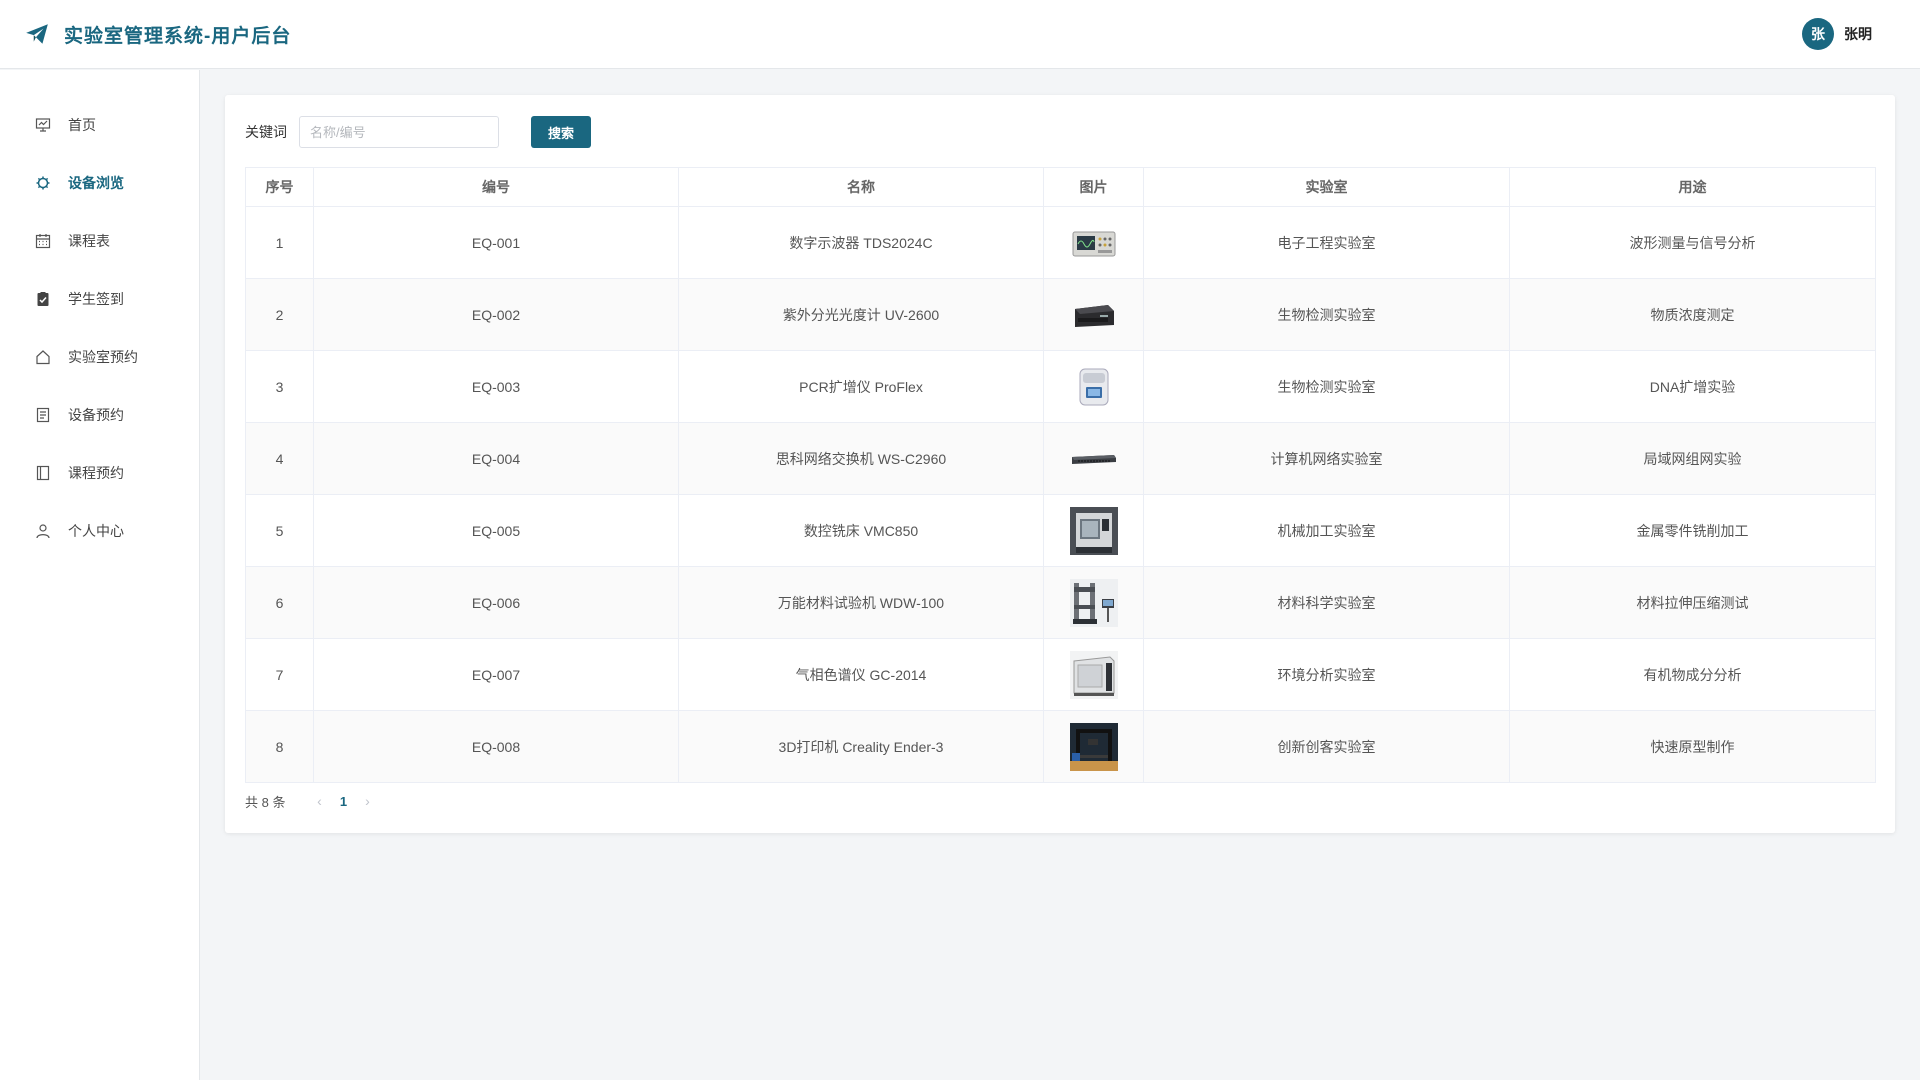 This screenshot has height=1080, width=1920. I want to click on column-header-lab: 实验室, so click(1326, 187).